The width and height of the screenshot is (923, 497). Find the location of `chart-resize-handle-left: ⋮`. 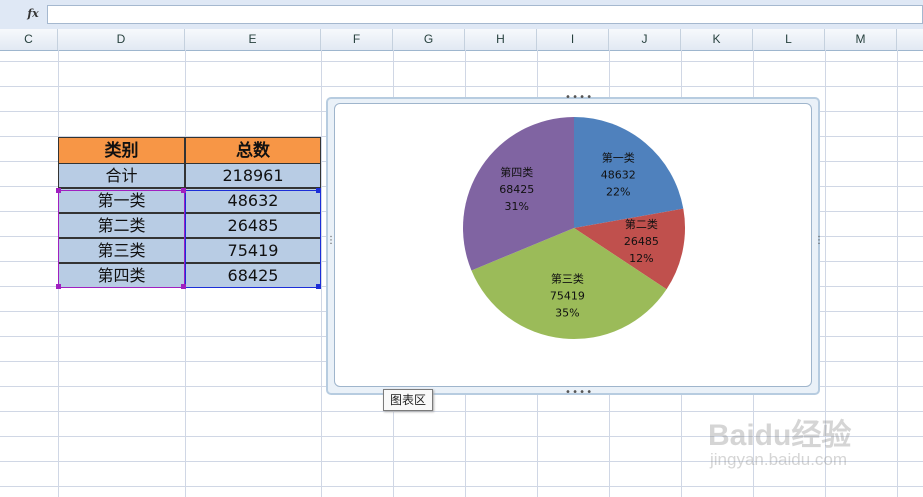

chart-resize-handle-left: ⋮ is located at coordinates (331, 241).